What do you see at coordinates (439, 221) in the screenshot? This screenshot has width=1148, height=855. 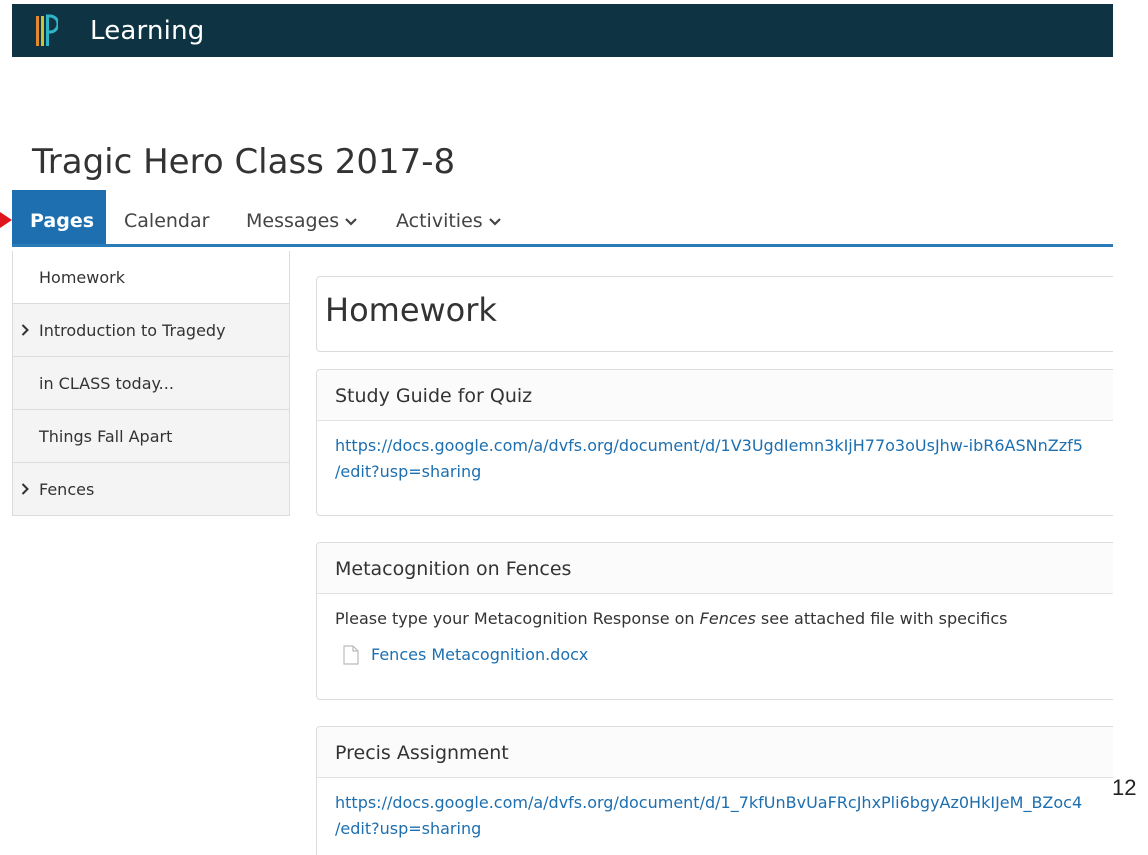 I see `tab-label: Activities` at bounding box center [439, 221].